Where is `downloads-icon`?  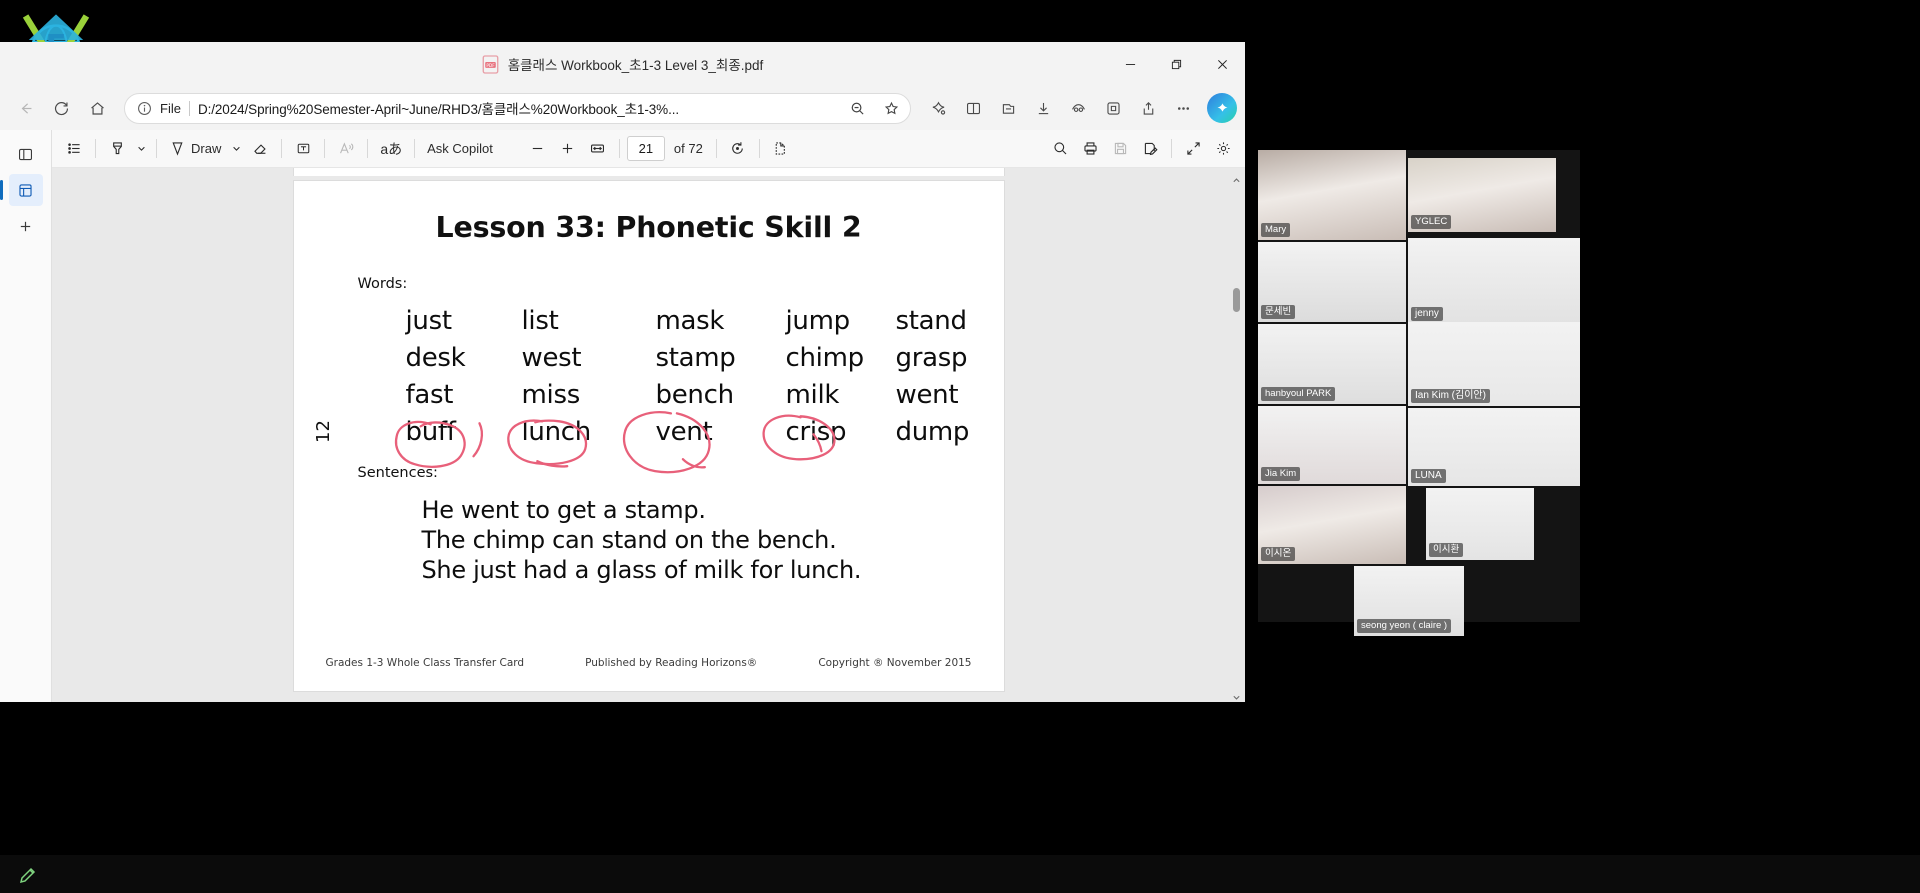 downloads-icon is located at coordinates (1043, 108).